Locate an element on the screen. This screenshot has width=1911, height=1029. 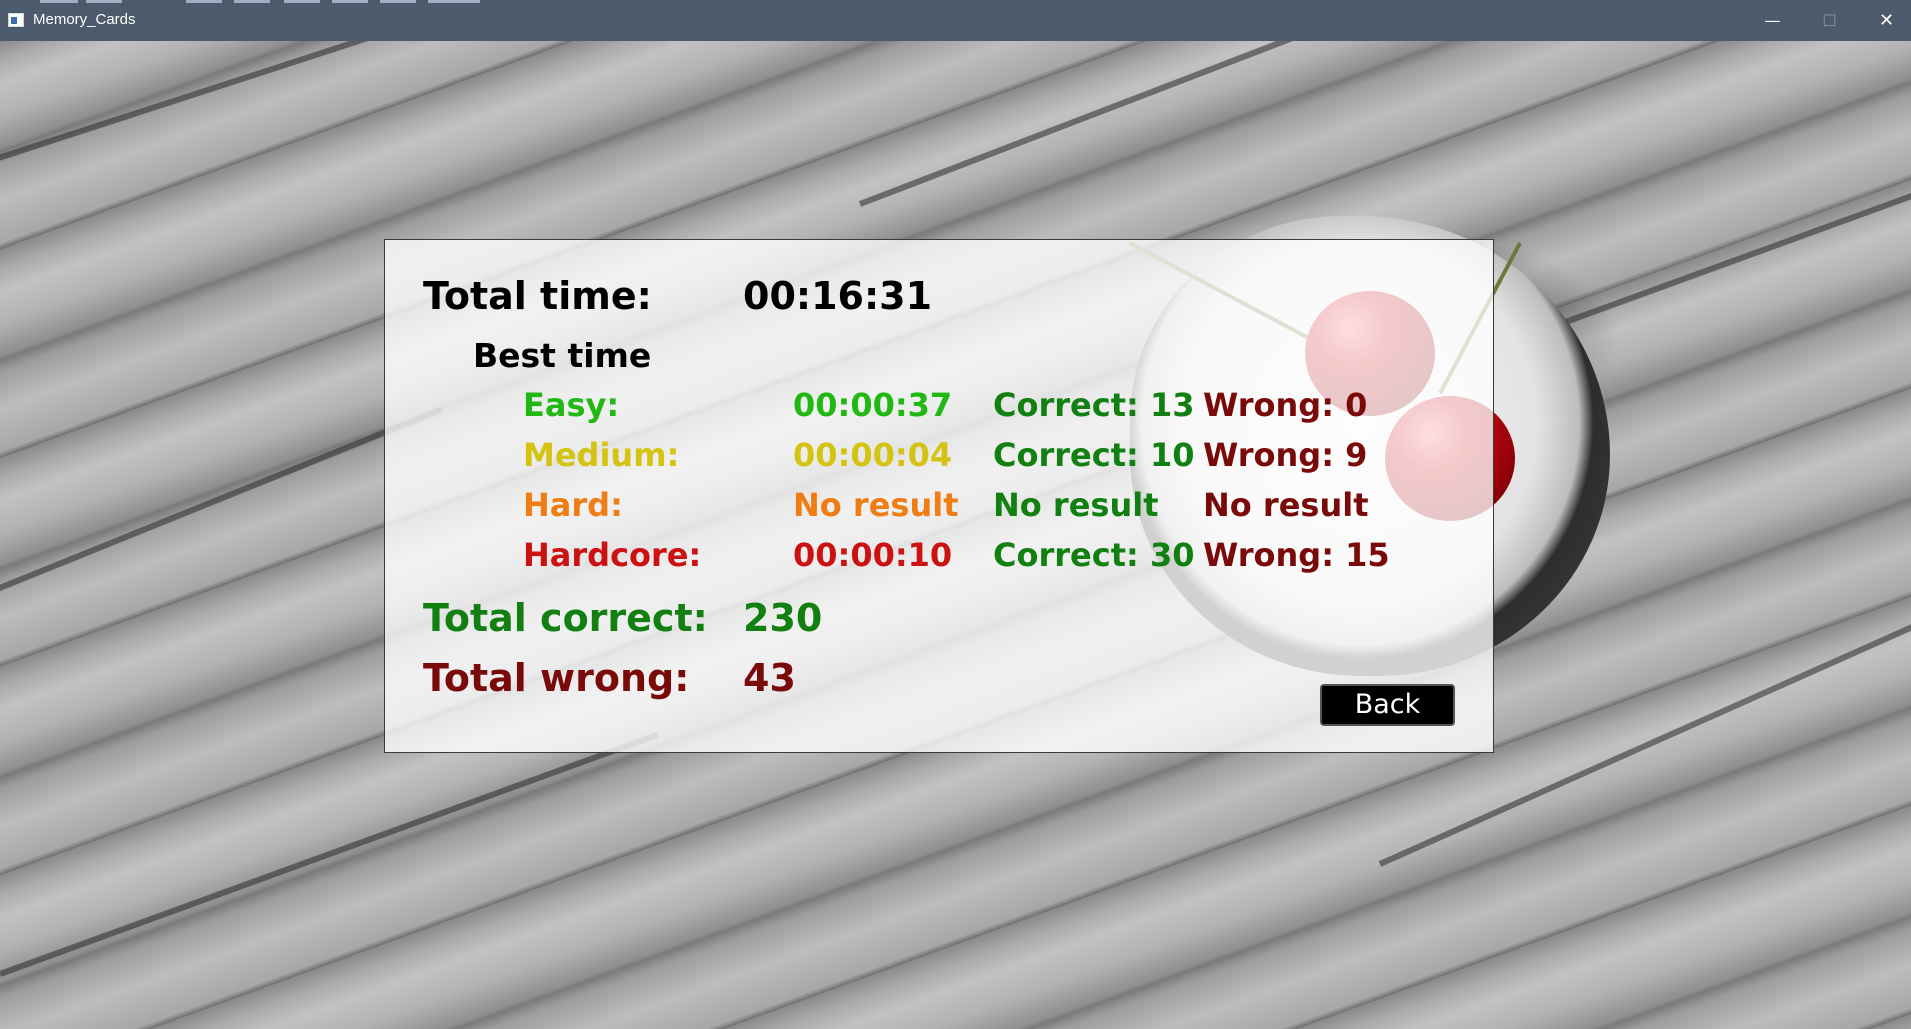
hardcore-best-time: 00:00:10 is located at coordinates (873, 555).